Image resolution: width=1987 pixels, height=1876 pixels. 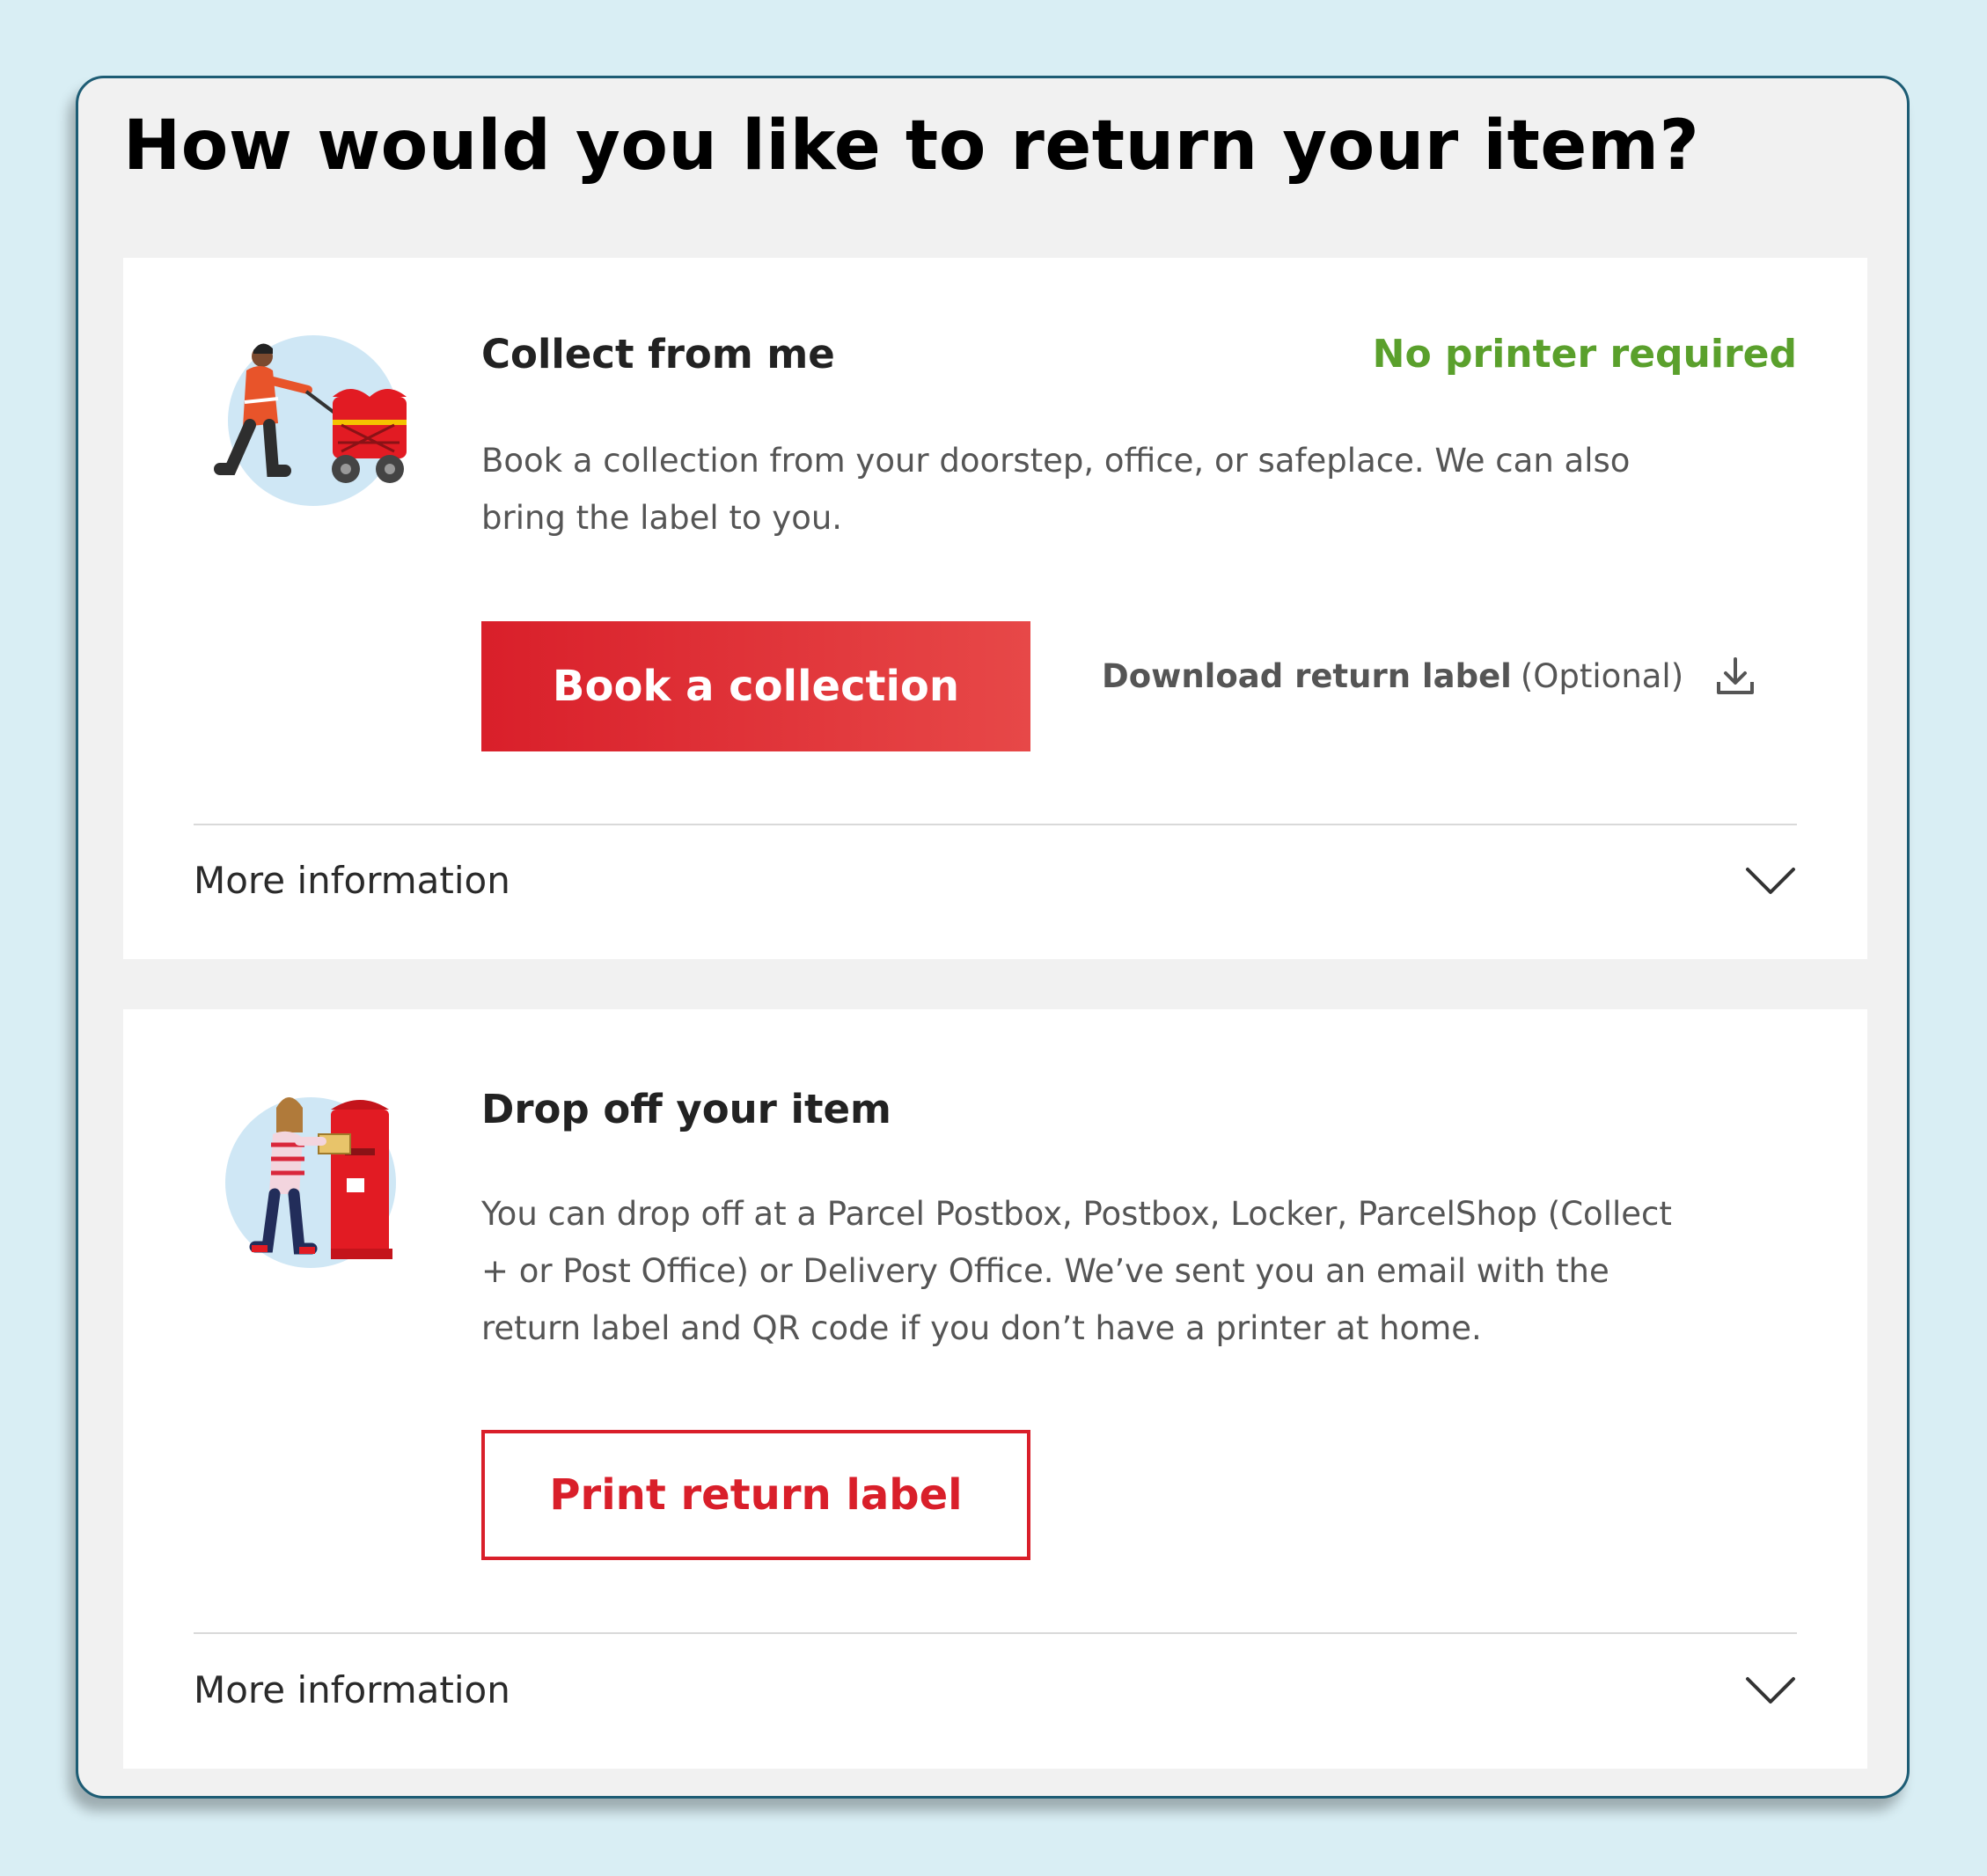 I want to click on woman-posting-parcel-illustration, so click(x=311, y=1183).